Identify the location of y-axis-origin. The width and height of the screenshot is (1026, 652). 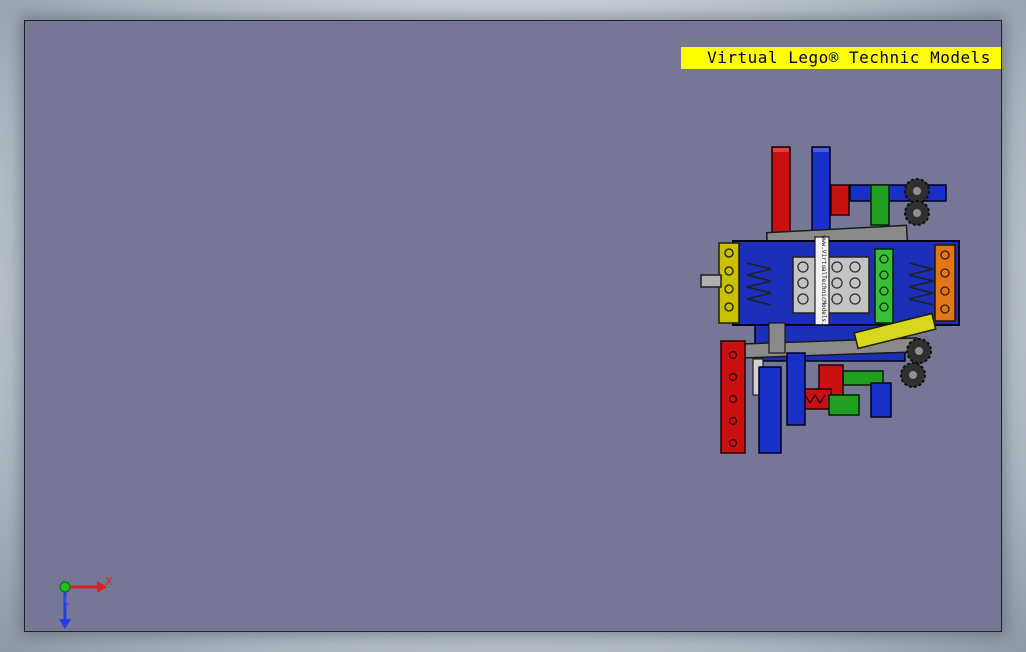
(65, 587).